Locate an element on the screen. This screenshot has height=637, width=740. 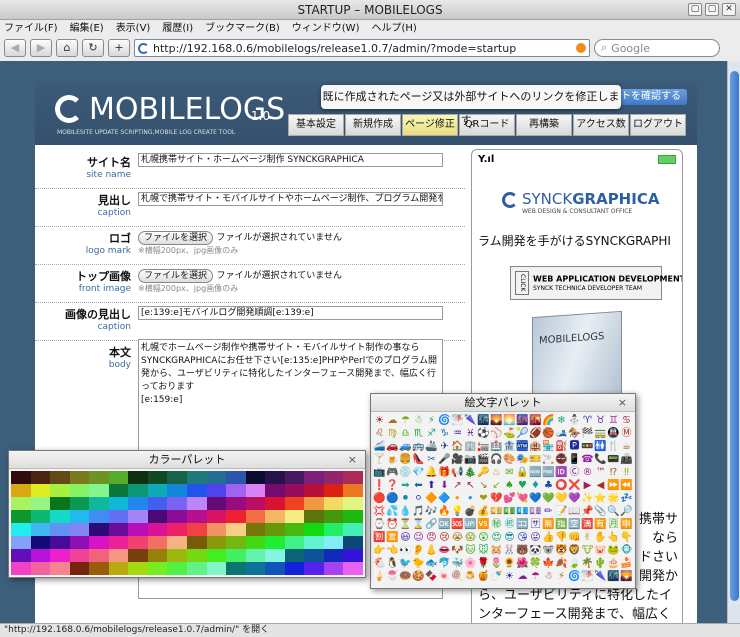
emoji-cell: 🏇 is located at coordinates (574, 433).